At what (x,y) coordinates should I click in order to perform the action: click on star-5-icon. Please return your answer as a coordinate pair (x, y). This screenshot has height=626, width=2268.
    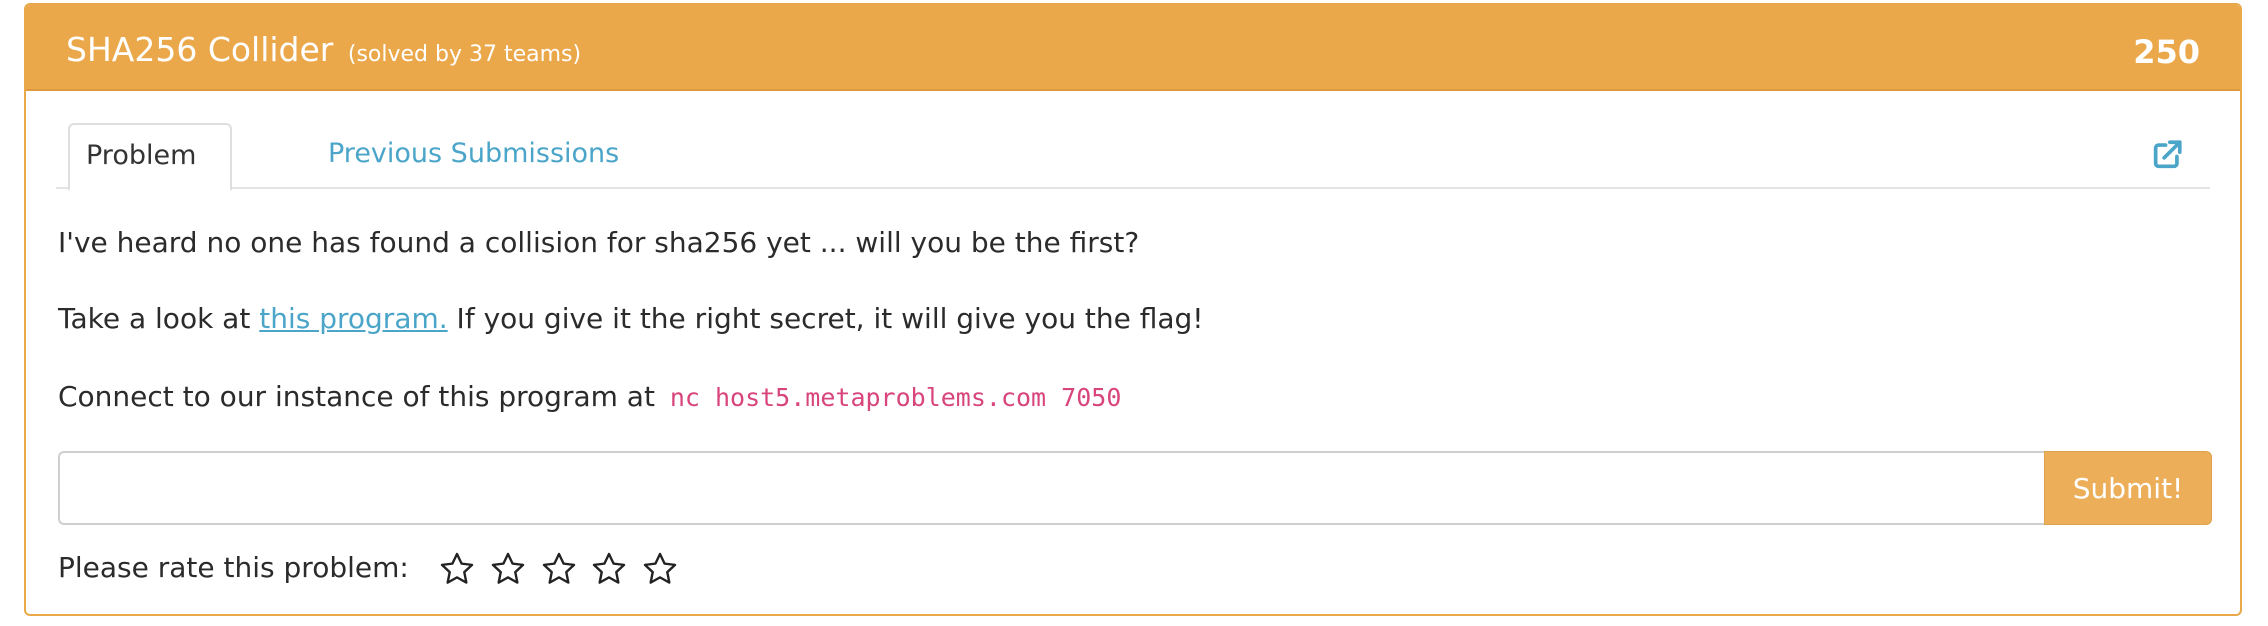
    Looking at the image, I should click on (660, 569).